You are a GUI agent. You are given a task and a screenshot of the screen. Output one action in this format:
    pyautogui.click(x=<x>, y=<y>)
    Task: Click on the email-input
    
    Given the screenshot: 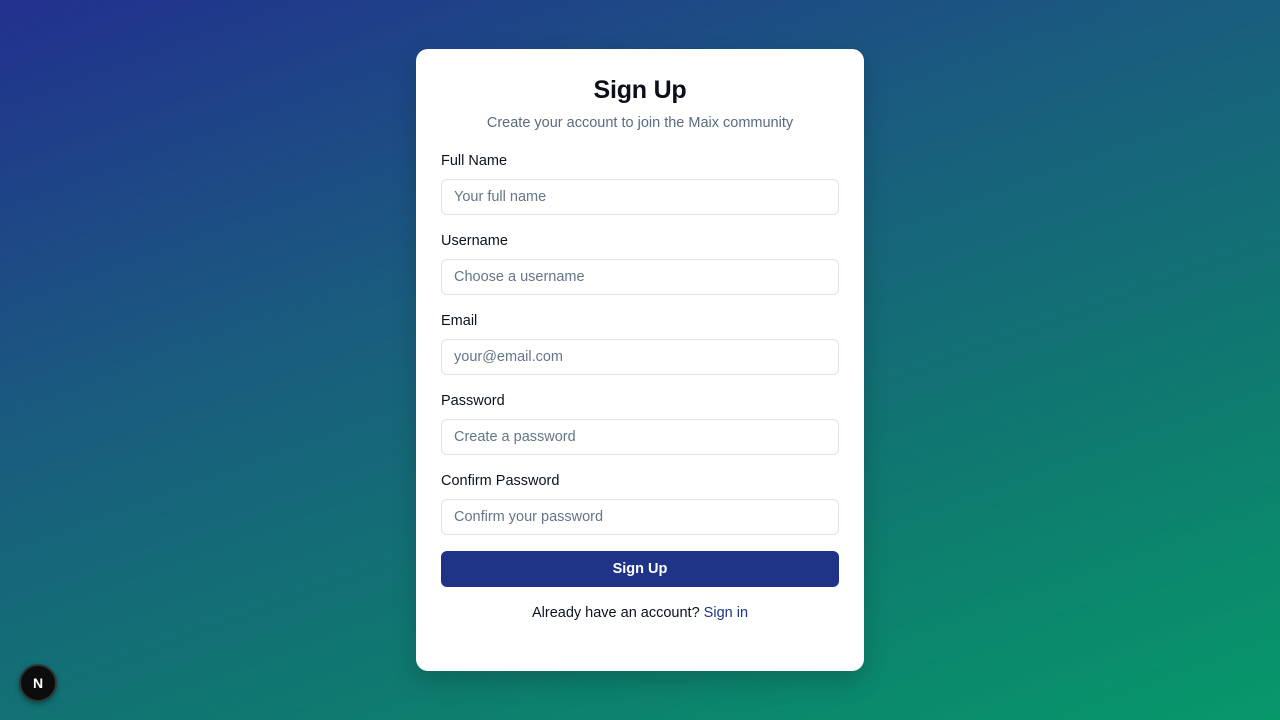 What is the action you would take?
    pyautogui.click(x=640, y=357)
    